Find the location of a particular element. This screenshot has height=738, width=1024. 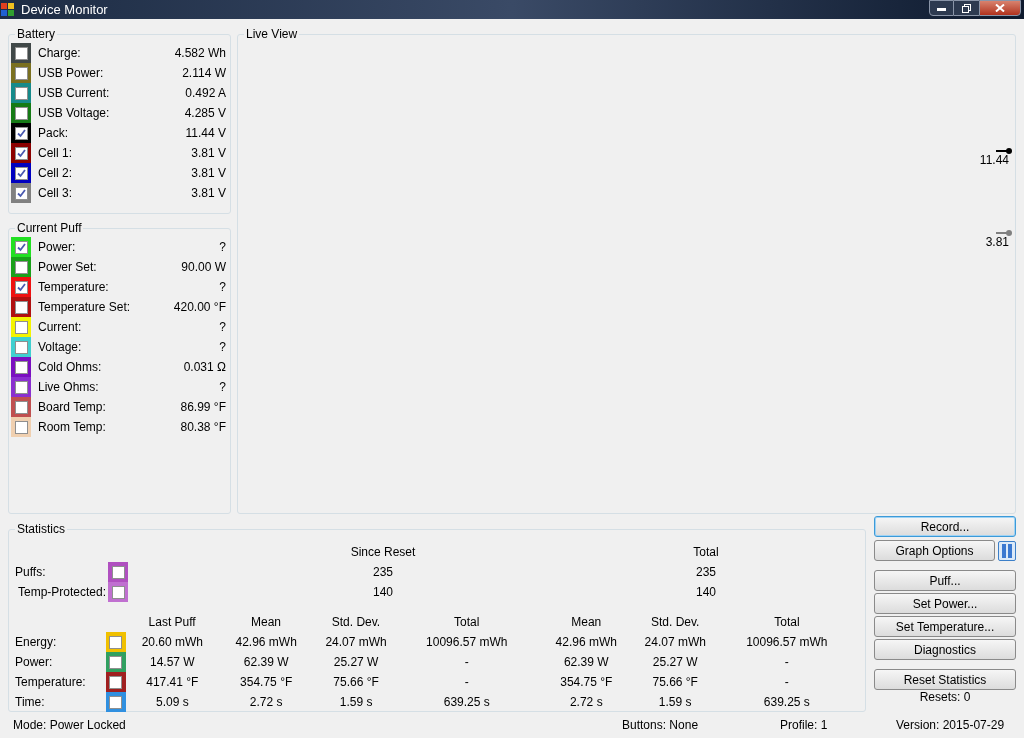

reading-value: 80.38 °F is located at coordinates (203, 427).